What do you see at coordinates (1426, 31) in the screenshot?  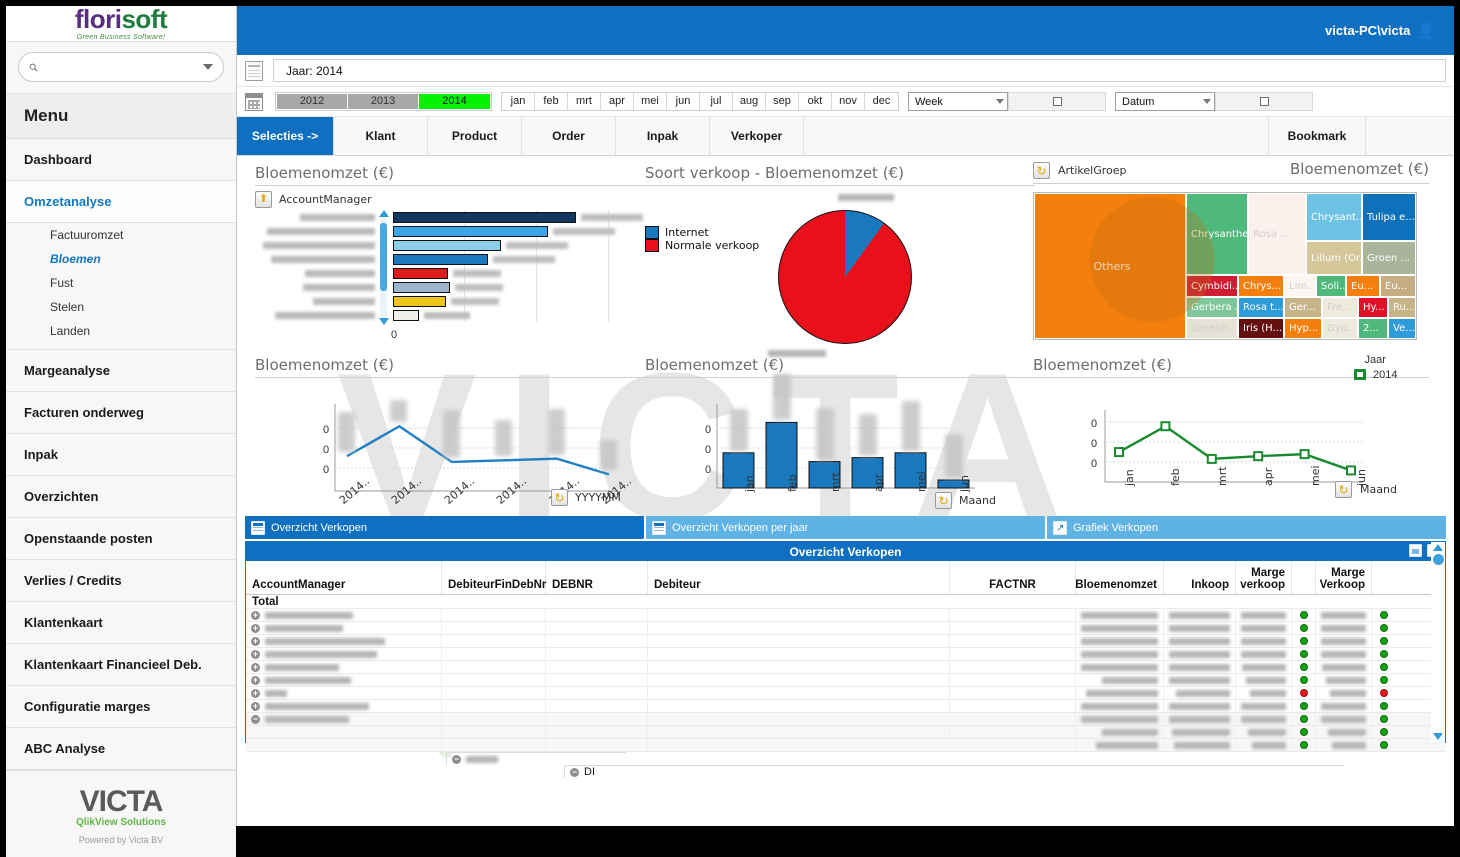 I see `user-icon: 👤` at bounding box center [1426, 31].